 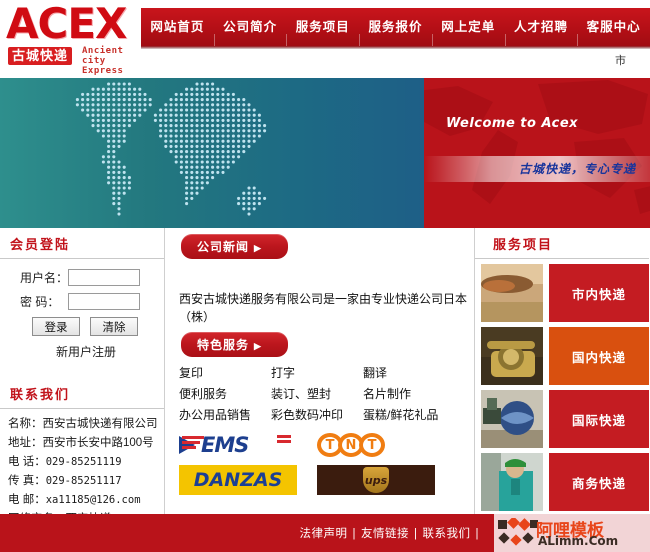 I want to click on tnt-logo: T N T, so click(x=371, y=445).